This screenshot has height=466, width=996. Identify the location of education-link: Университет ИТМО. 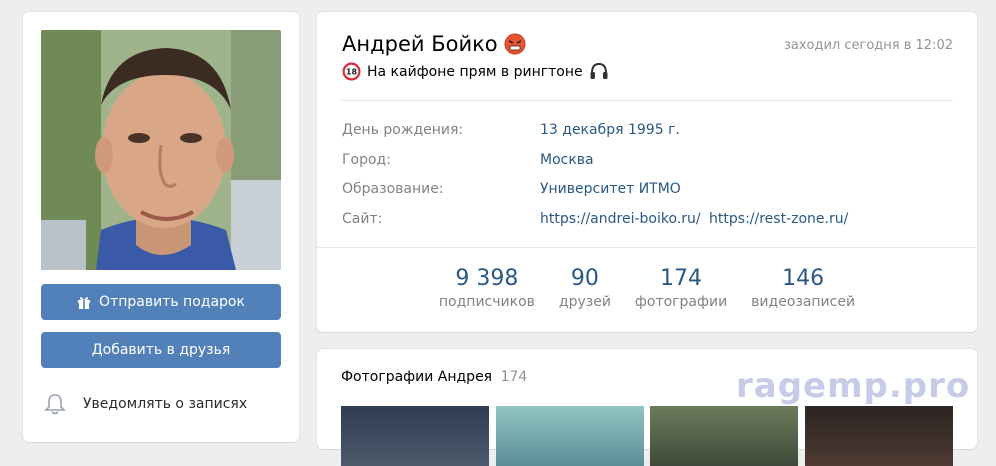
(610, 189).